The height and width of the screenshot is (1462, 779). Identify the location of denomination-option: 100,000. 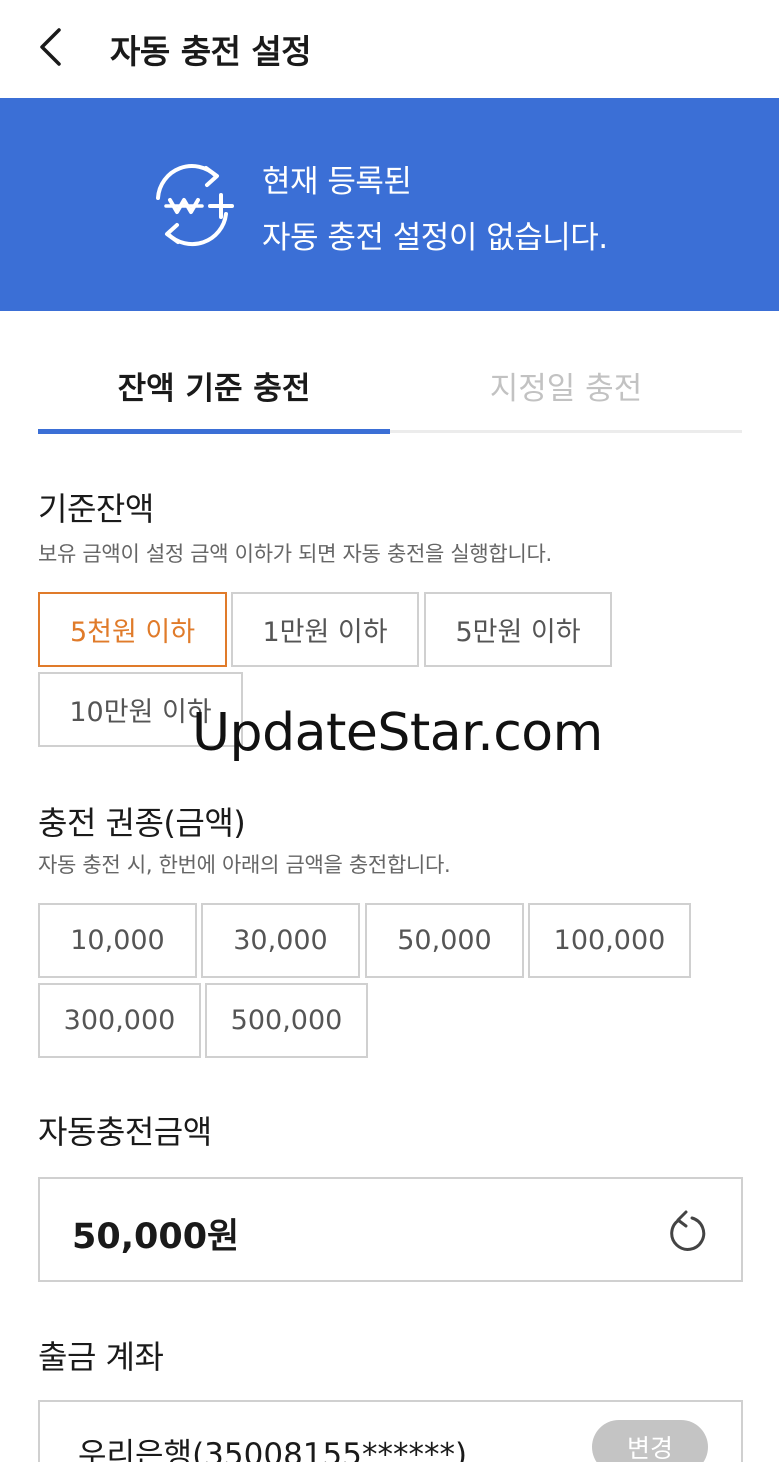
(609, 940).